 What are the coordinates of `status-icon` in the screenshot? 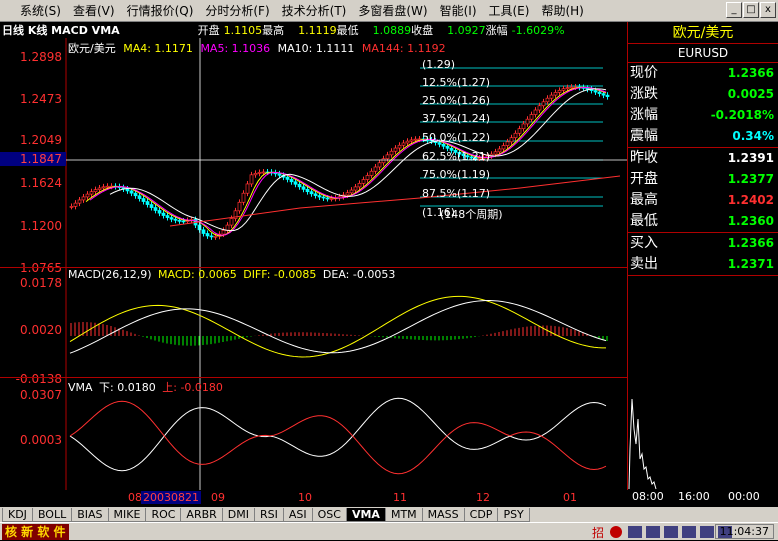 It's located at (616, 532).